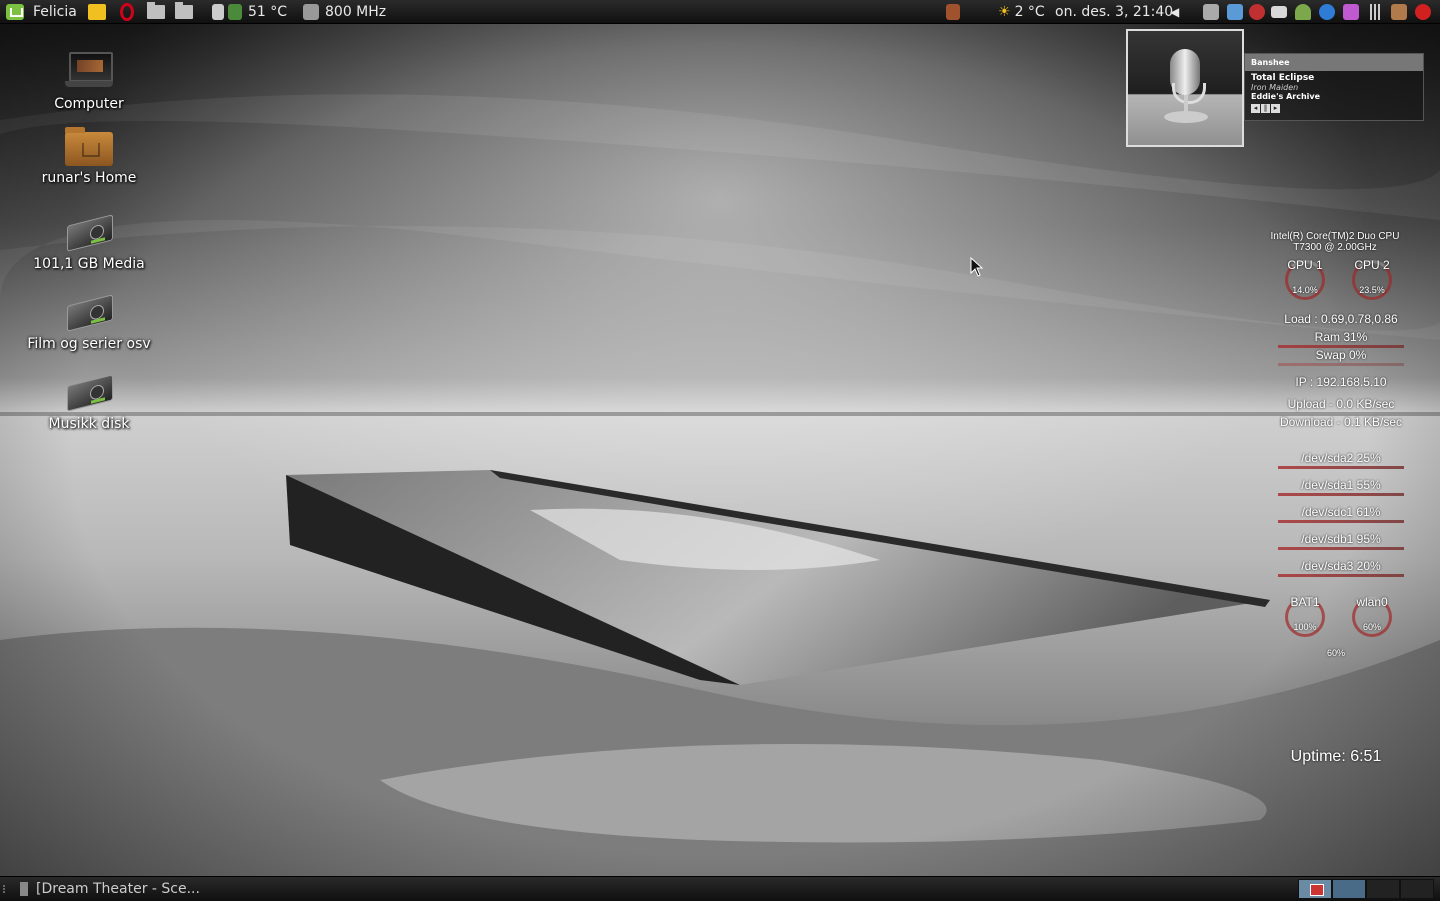 This screenshot has height=901, width=1440. What do you see at coordinates (1341, 548) in the screenshot?
I see `disk-sdb1-bar` at bounding box center [1341, 548].